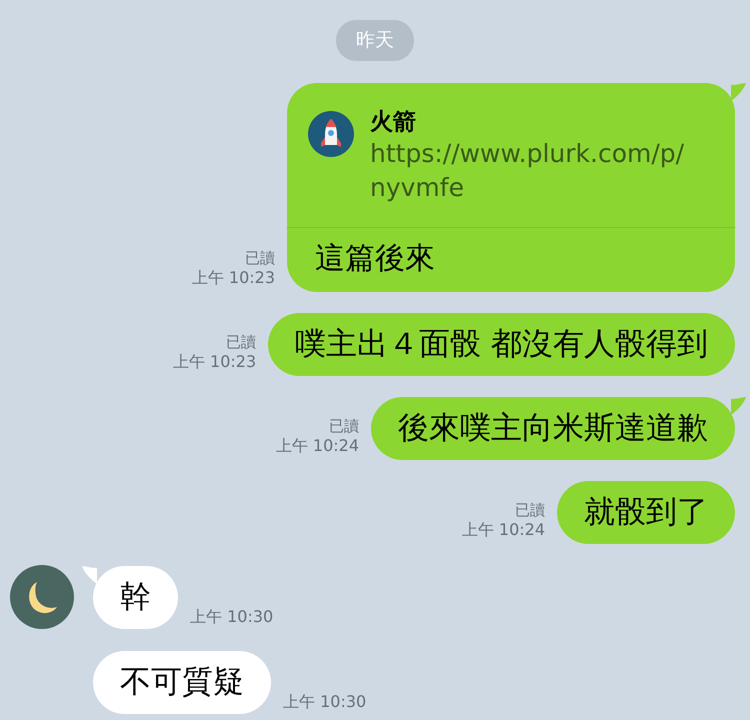 This screenshot has height=720, width=750. Describe the element at coordinates (375, 40) in the screenshot. I see `date-divider: 昨天` at that location.